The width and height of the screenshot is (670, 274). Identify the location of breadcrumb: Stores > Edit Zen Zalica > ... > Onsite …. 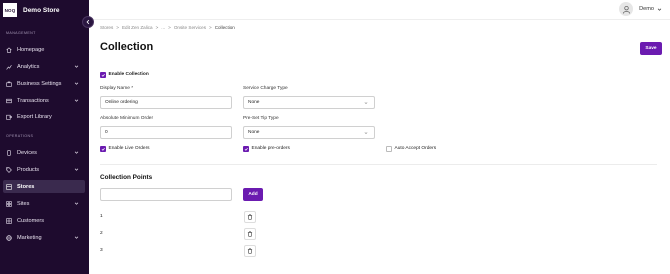
(167, 27).